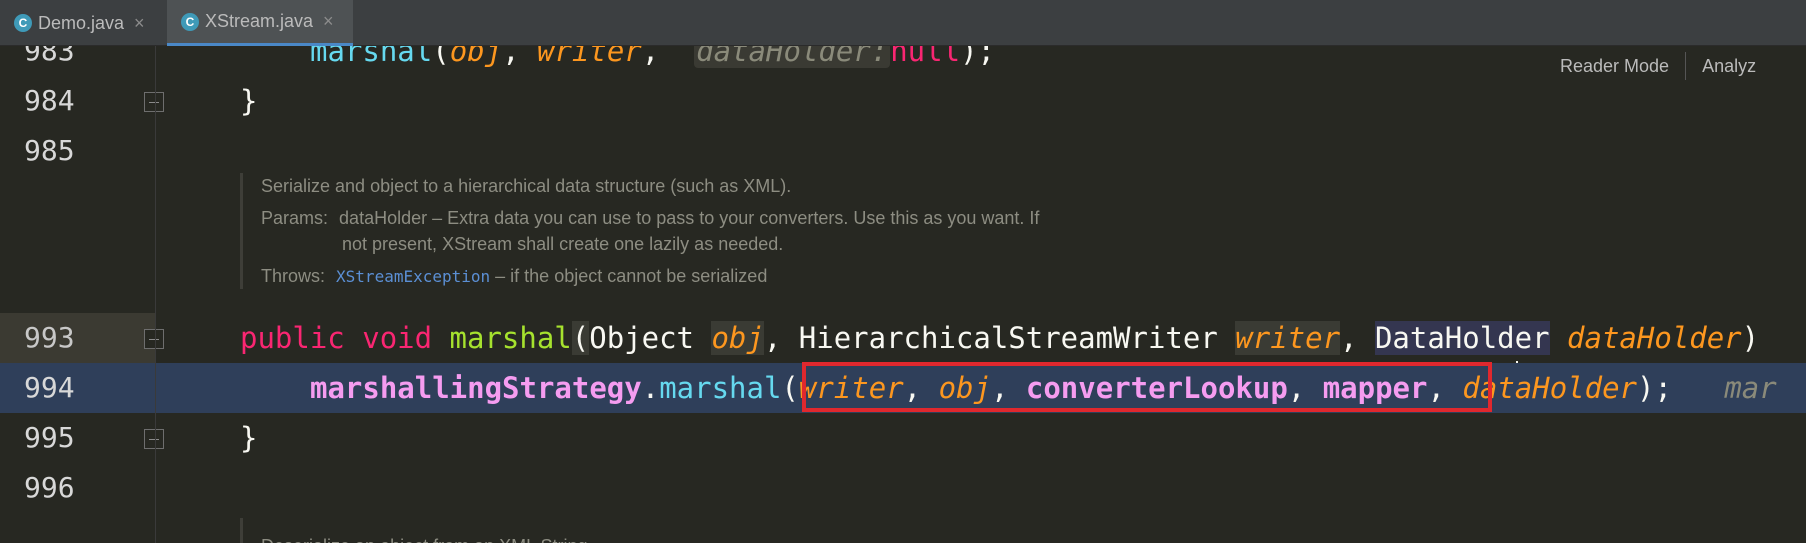 This screenshot has width=1806, height=543. Describe the element at coordinates (49, 387) in the screenshot. I see `line-number: 994` at that location.